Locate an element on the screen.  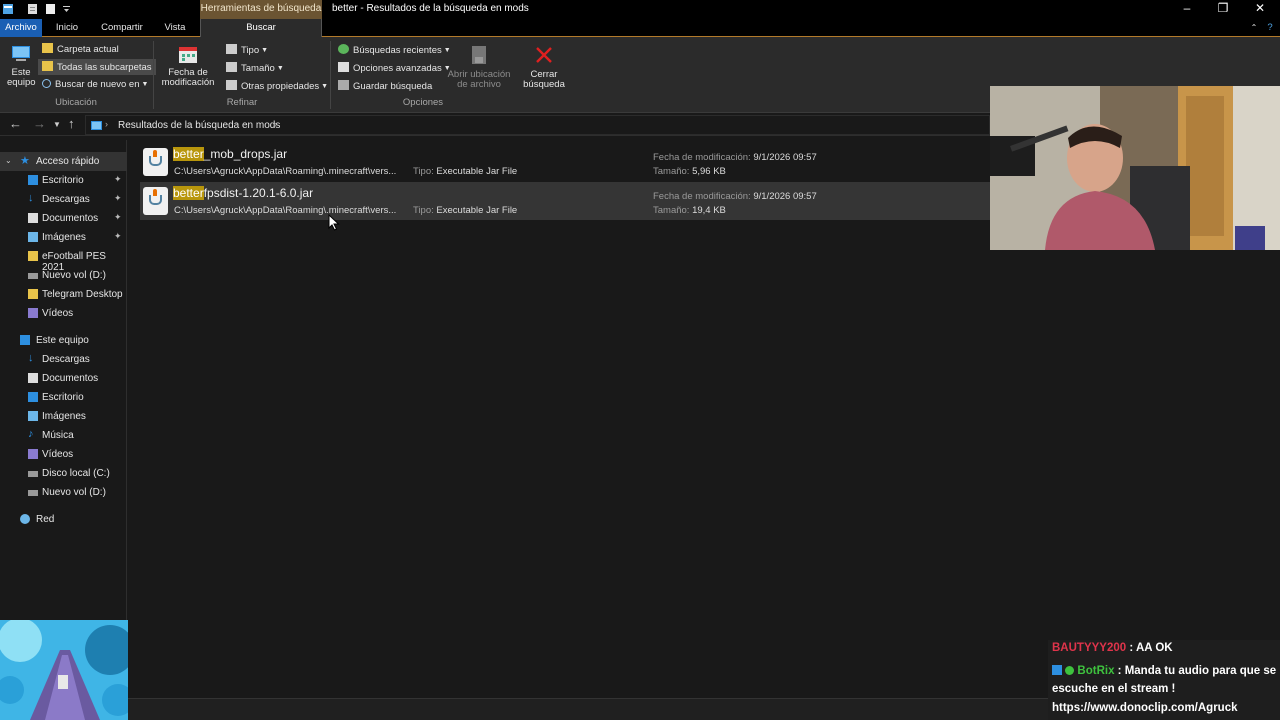
sidebar-item-pc-videos: Vídeos is located at coordinates (63, 454).